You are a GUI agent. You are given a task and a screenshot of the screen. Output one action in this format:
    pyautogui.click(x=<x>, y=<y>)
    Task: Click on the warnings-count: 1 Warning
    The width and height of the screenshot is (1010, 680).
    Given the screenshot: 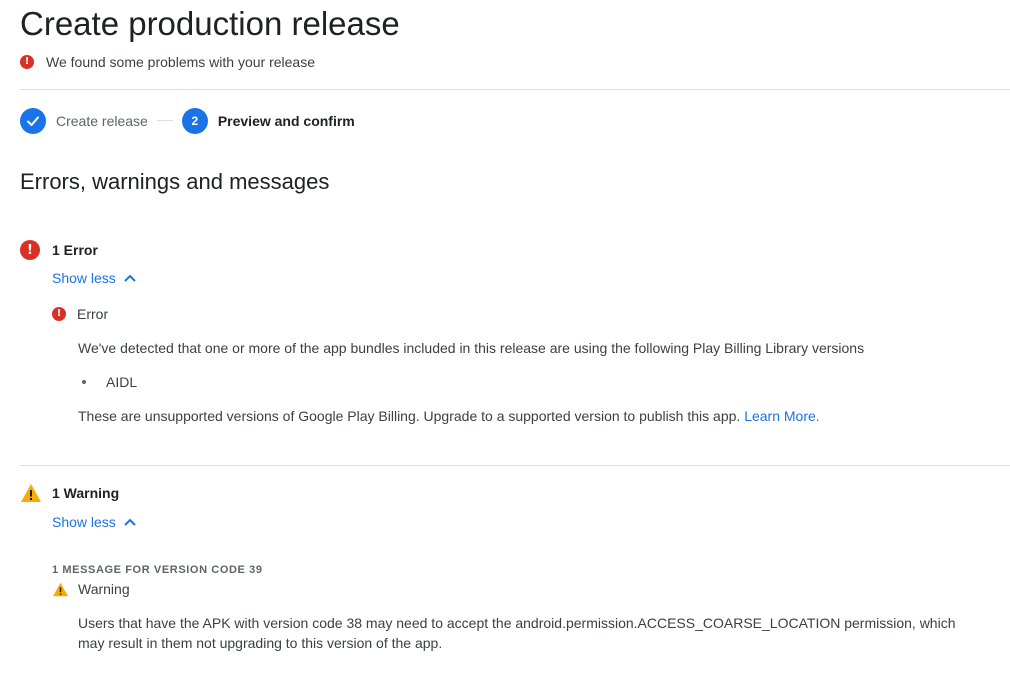 What is the action you would take?
    pyautogui.click(x=86, y=493)
    